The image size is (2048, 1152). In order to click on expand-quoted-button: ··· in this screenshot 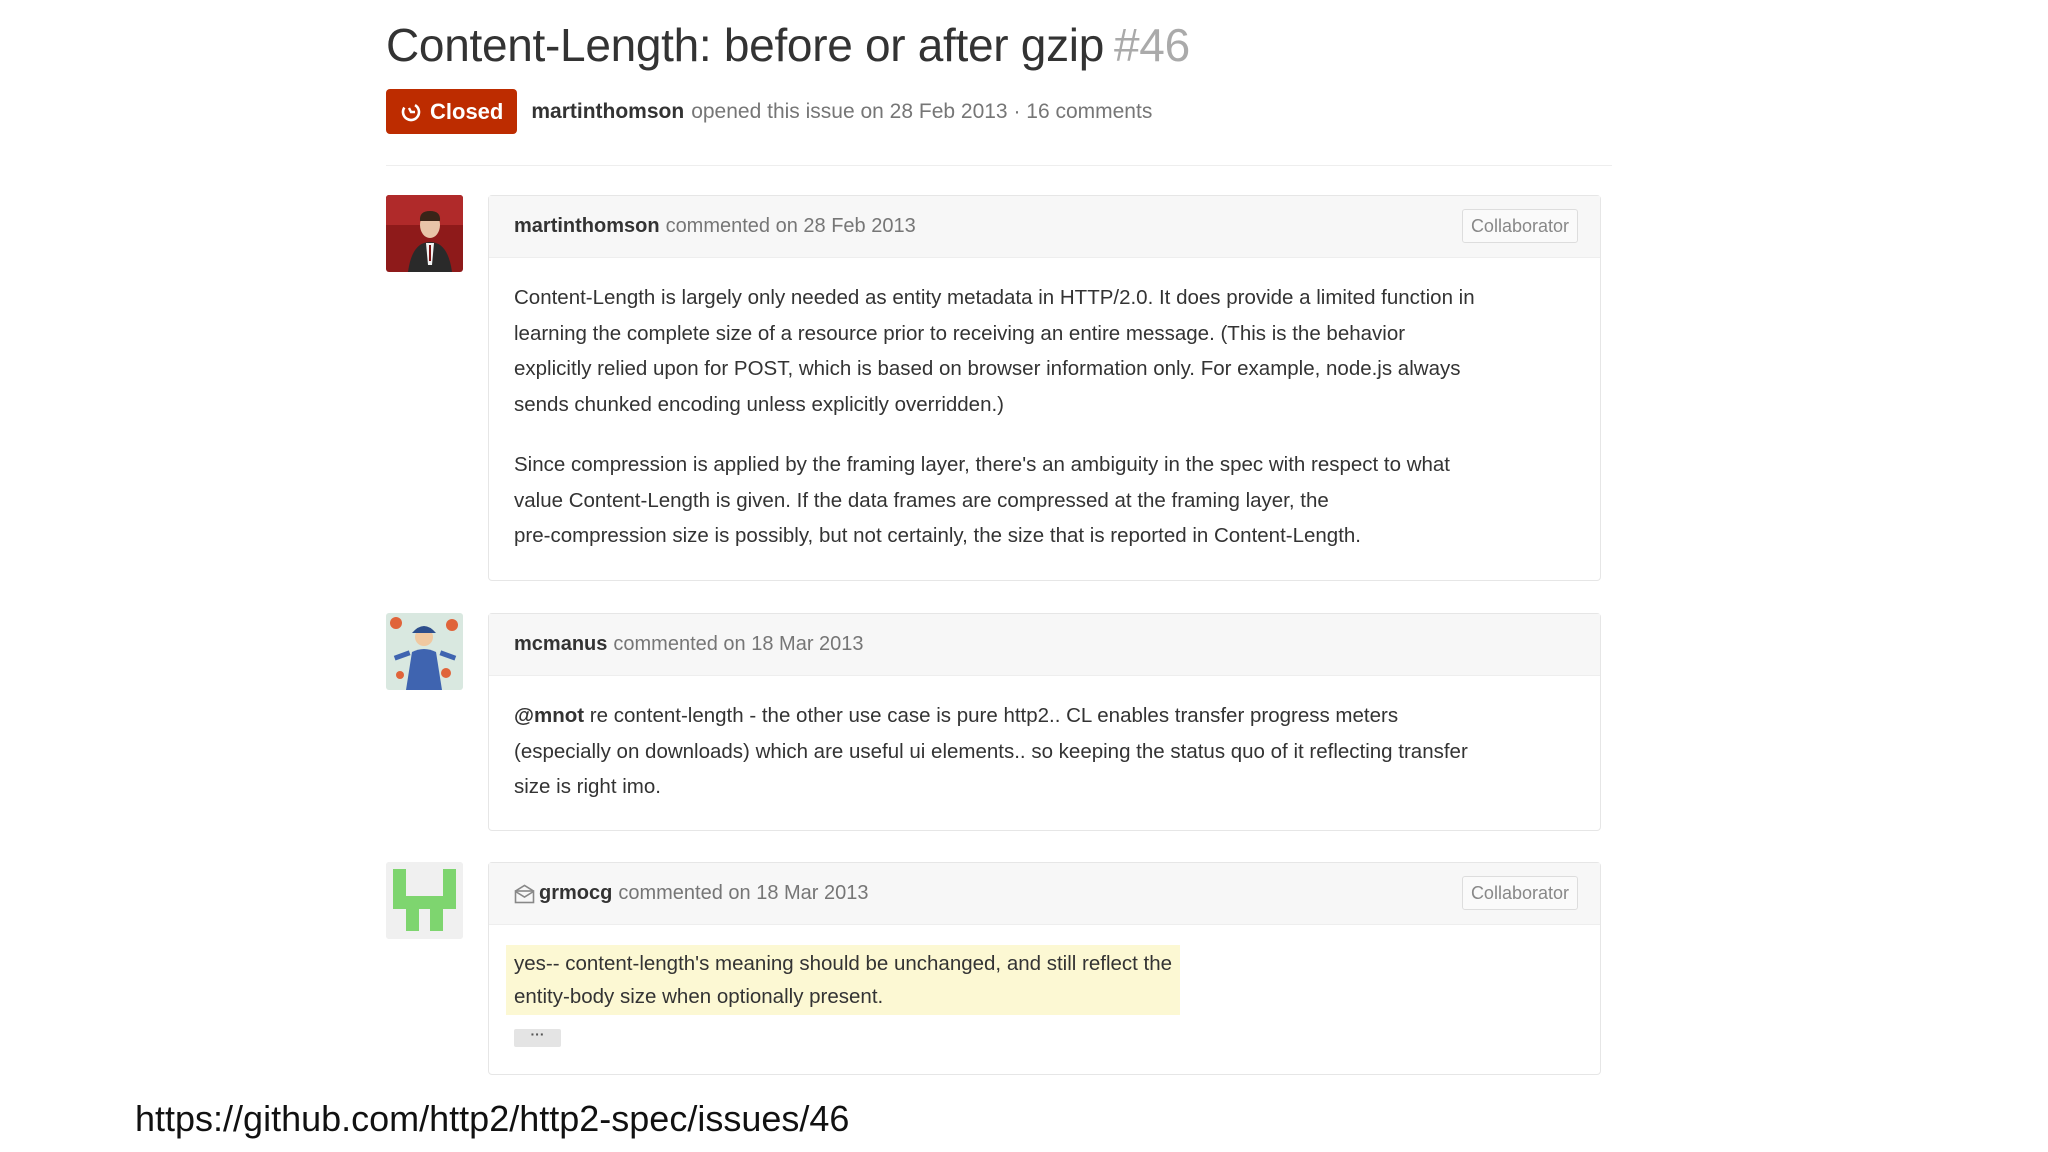, I will do `click(537, 1037)`.